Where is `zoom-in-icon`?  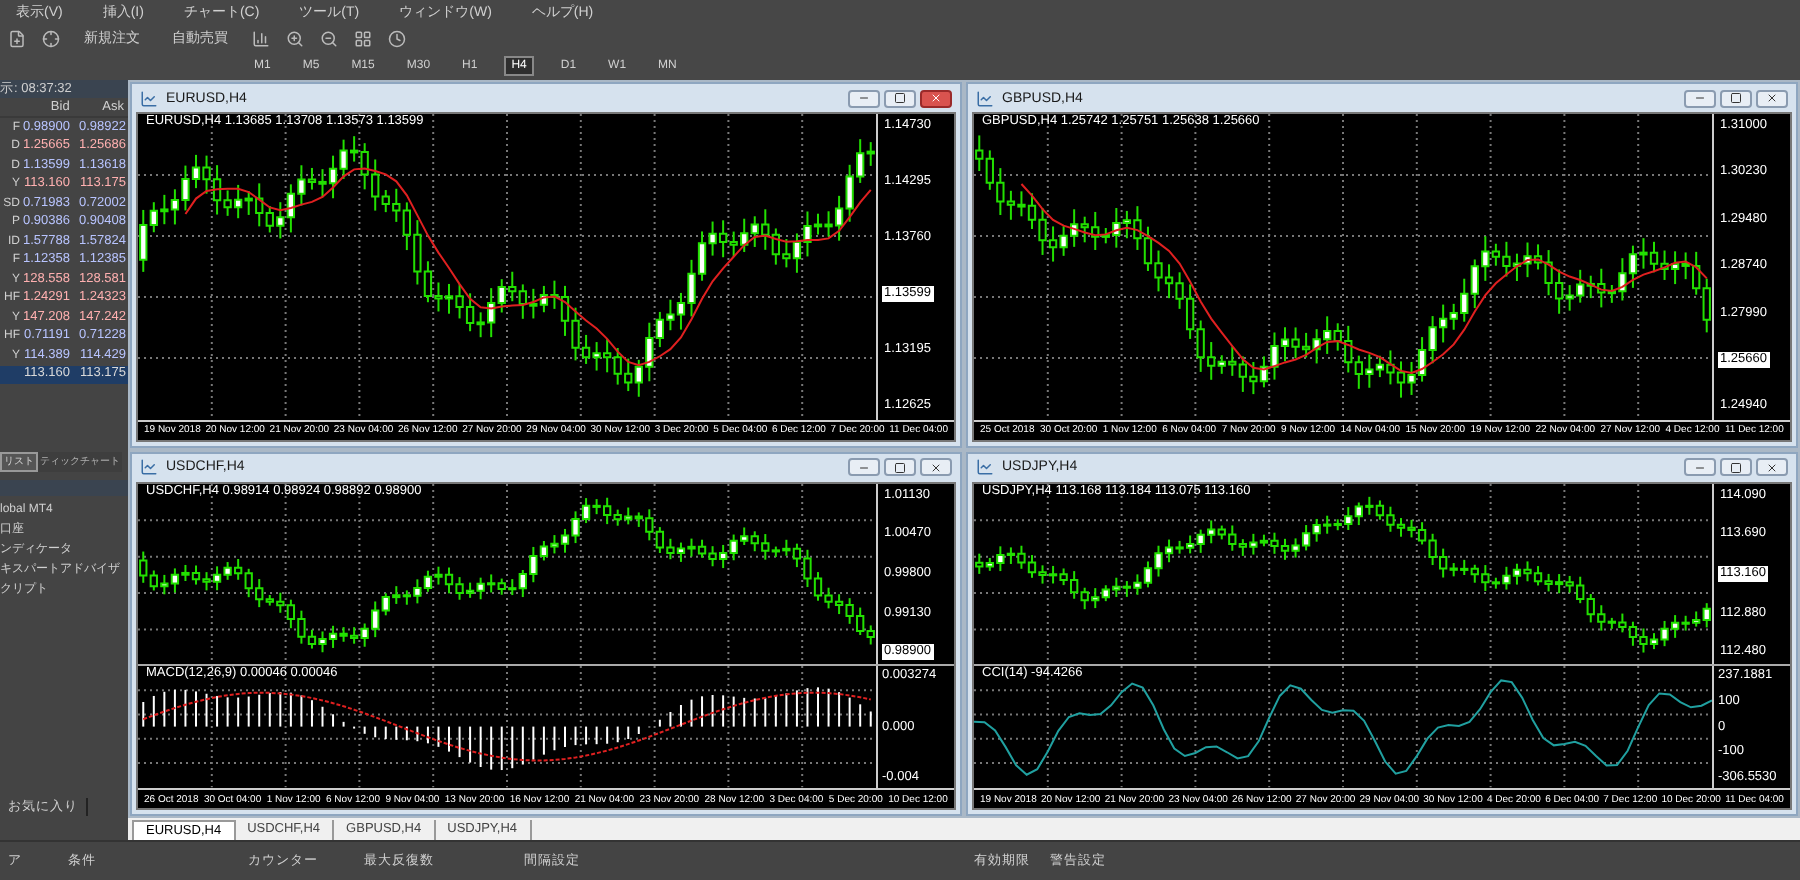
zoom-in-icon is located at coordinates (295, 38).